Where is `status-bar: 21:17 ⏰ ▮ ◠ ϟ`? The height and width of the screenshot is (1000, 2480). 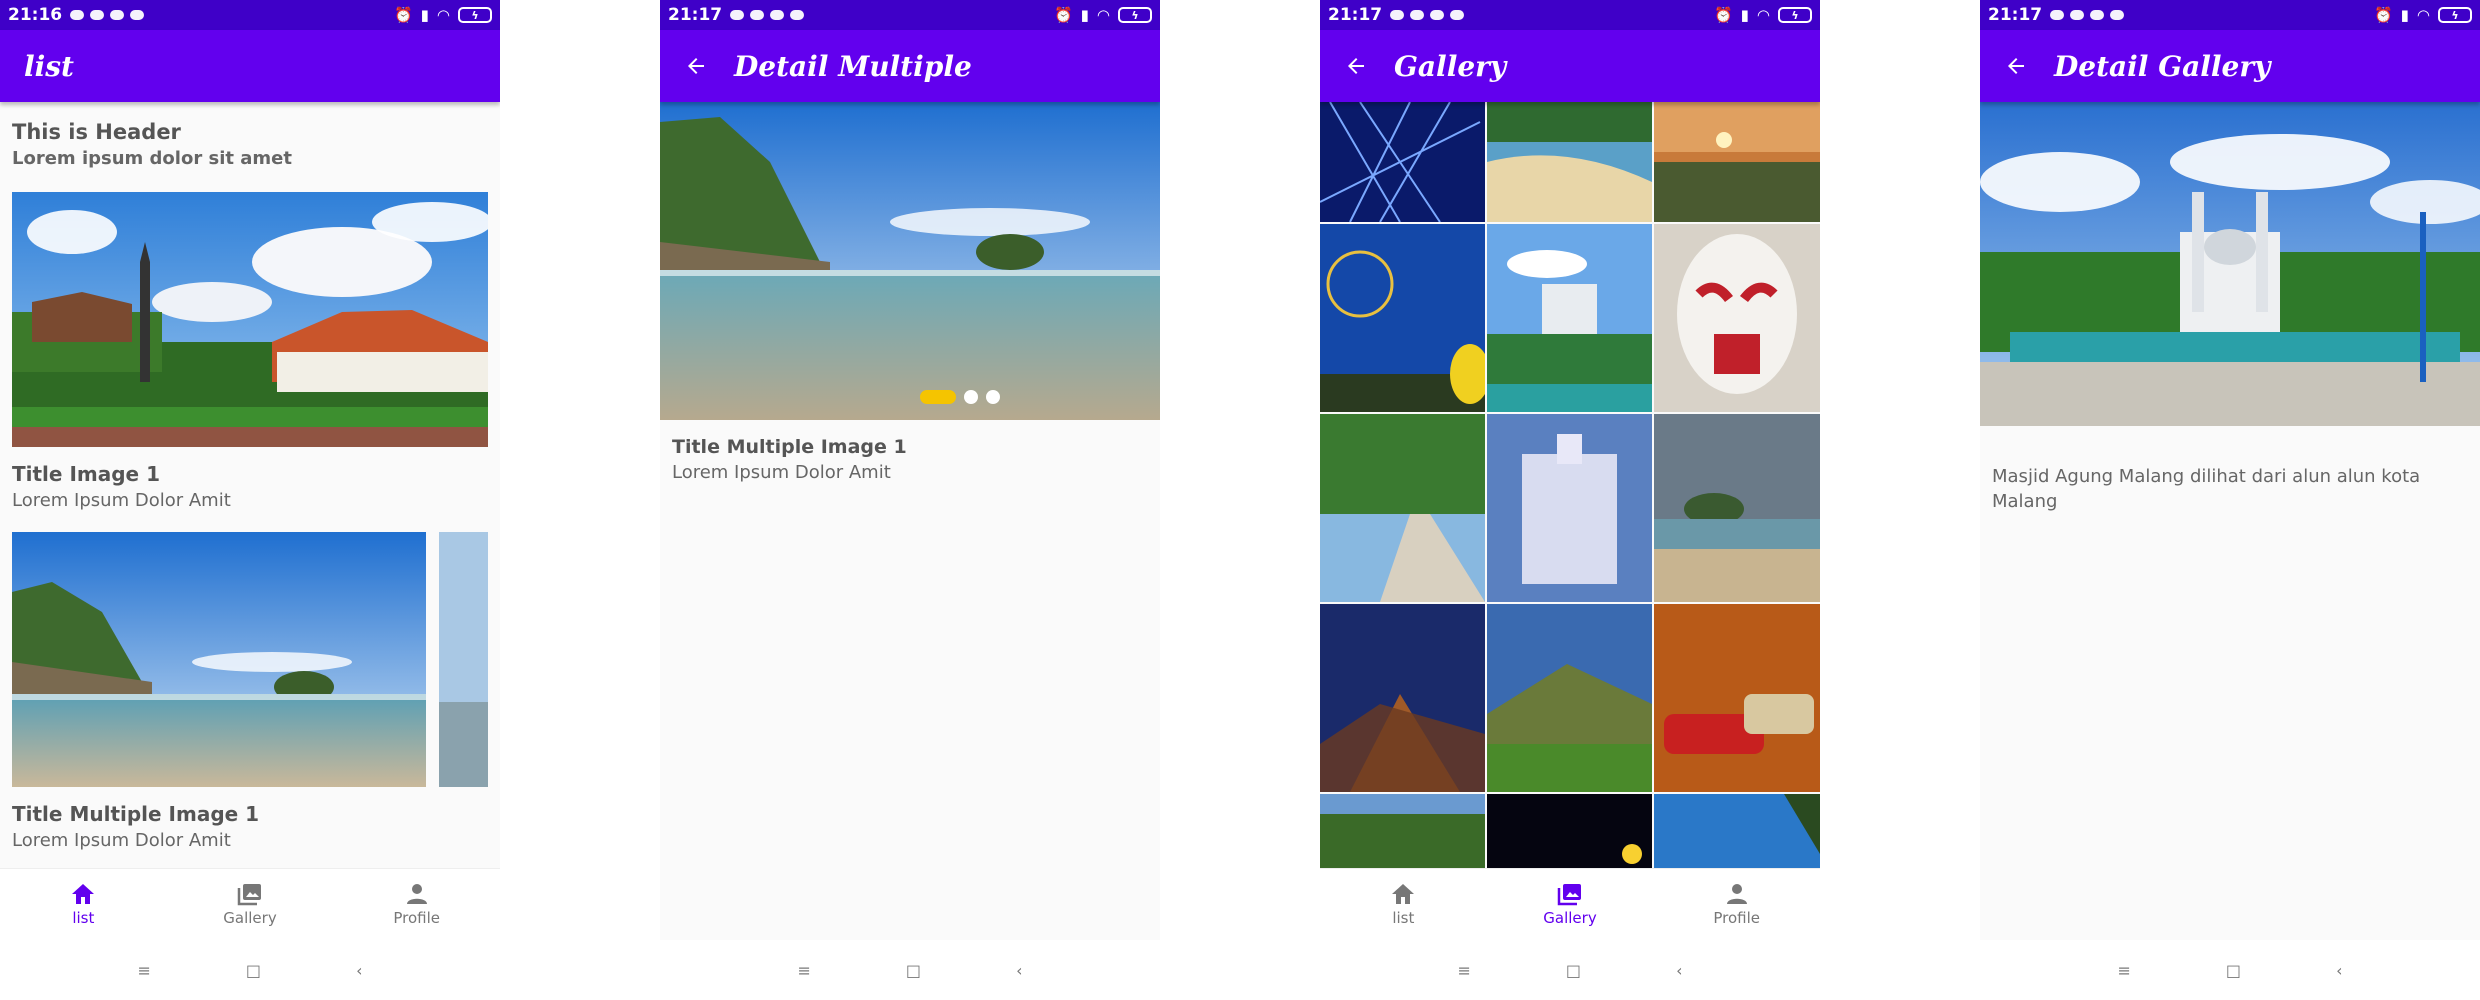 status-bar: 21:17 ⏰ ▮ ◠ ϟ is located at coordinates (1570, 15).